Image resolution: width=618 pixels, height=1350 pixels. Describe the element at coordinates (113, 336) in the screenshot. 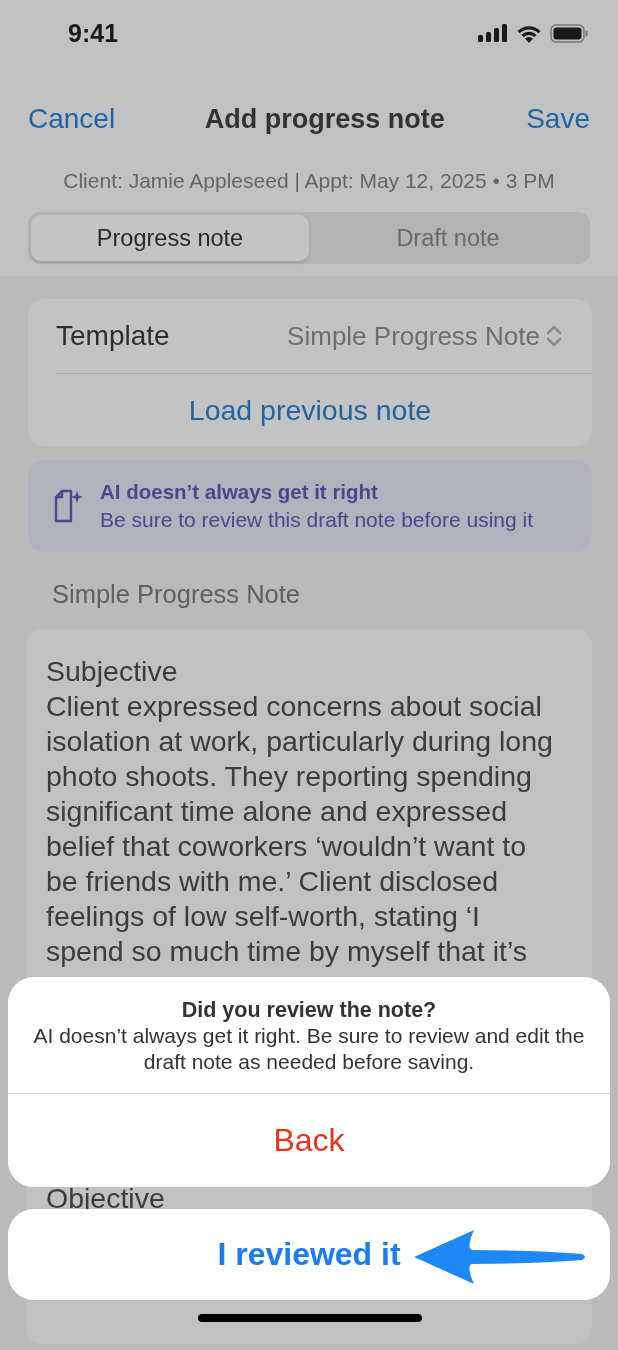

I see `template-label: Template` at that location.